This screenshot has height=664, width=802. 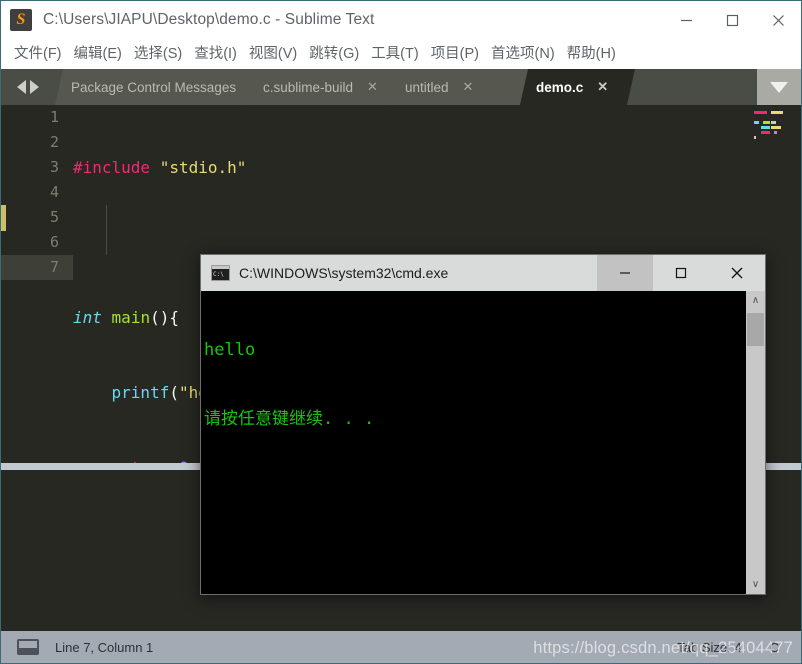 I want to click on tab-list-dropdown-button, so click(x=779, y=87).